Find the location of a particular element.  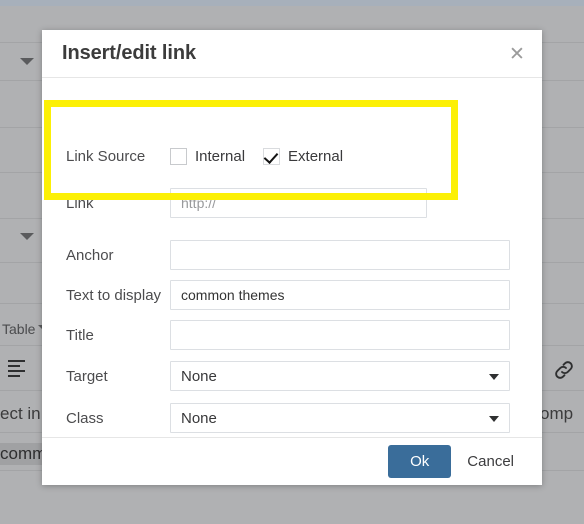

toolbar-item-table: Table is located at coordinates (18, 329).